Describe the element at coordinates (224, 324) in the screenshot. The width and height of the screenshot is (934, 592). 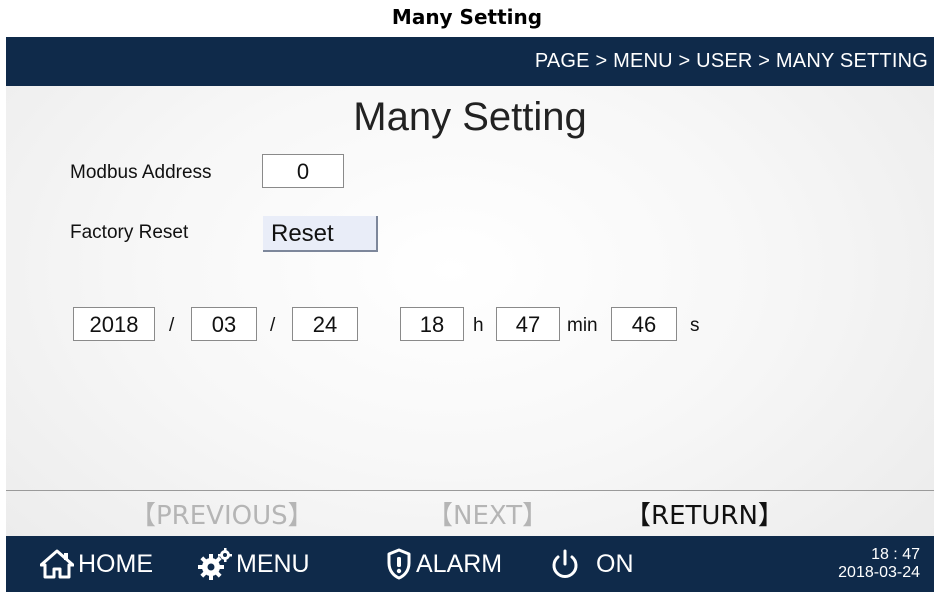
I see `month-field: 03` at that location.